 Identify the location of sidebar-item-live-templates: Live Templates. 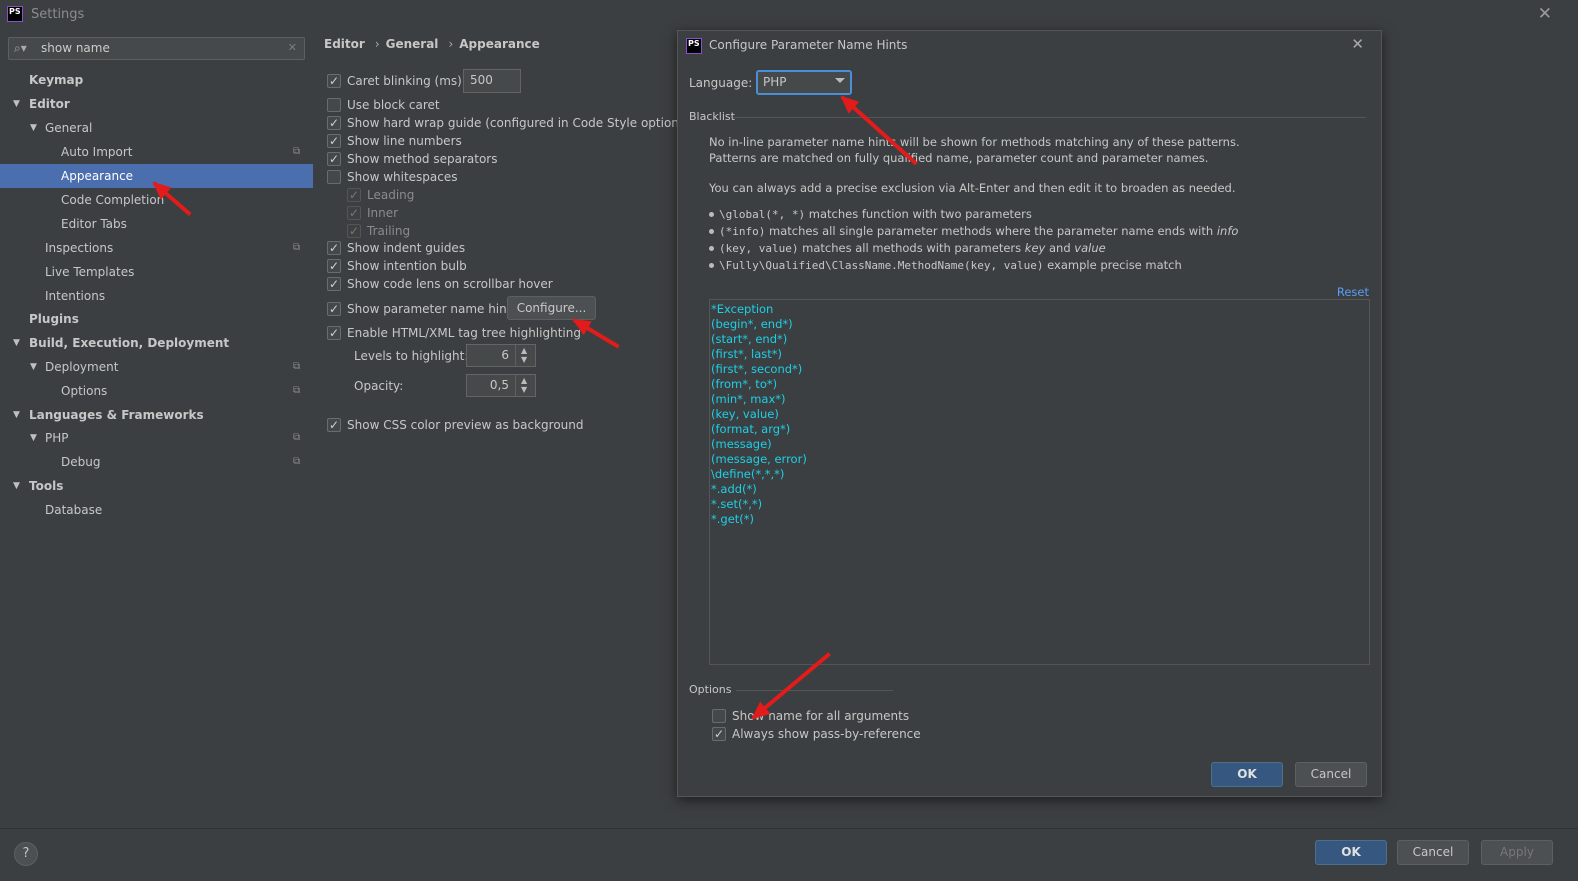
(156, 272).